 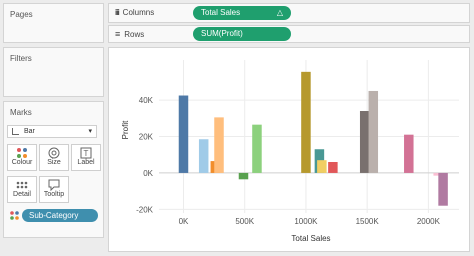 What do you see at coordinates (53, 23) in the screenshot?
I see `pages-card: Pages` at bounding box center [53, 23].